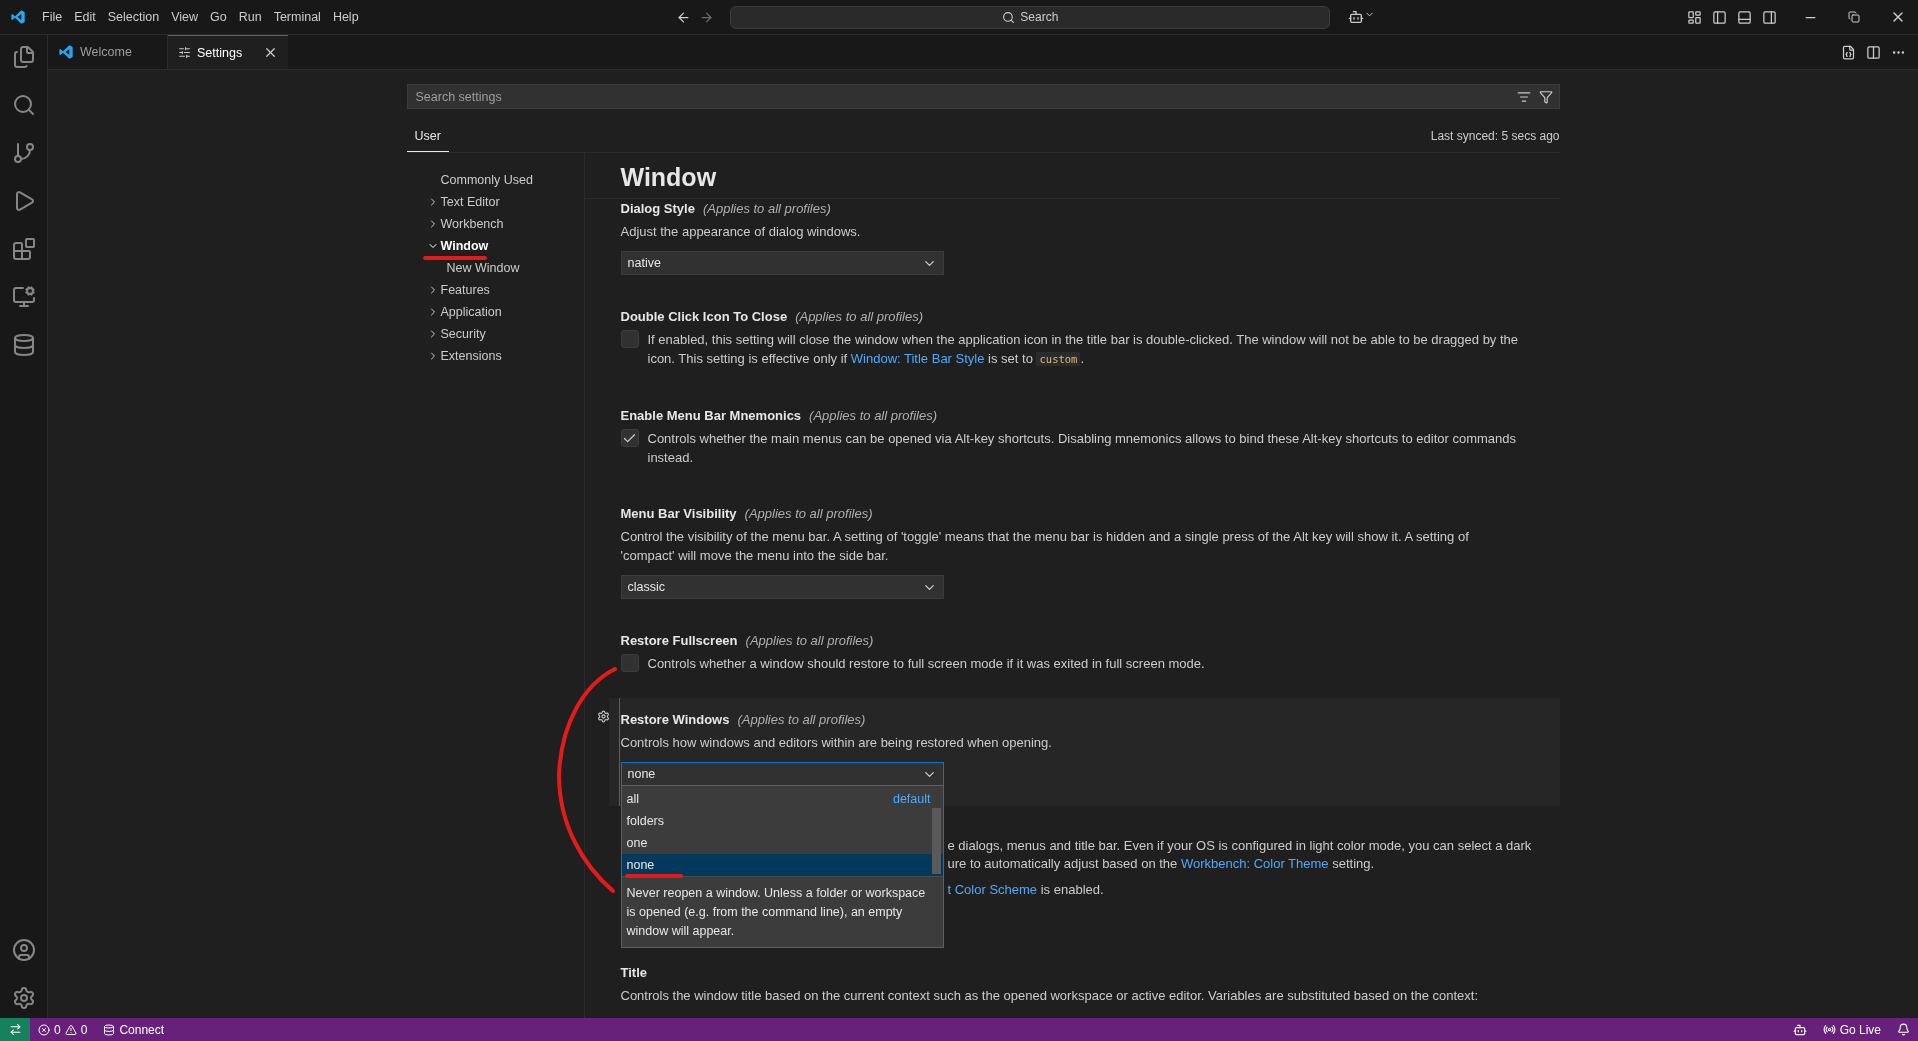 The width and height of the screenshot is (1918, 1041). What do you see at coordinates (782, 821) in the screenshot?
I see `dropdown-option: folders` at bounding box center [782, 821].